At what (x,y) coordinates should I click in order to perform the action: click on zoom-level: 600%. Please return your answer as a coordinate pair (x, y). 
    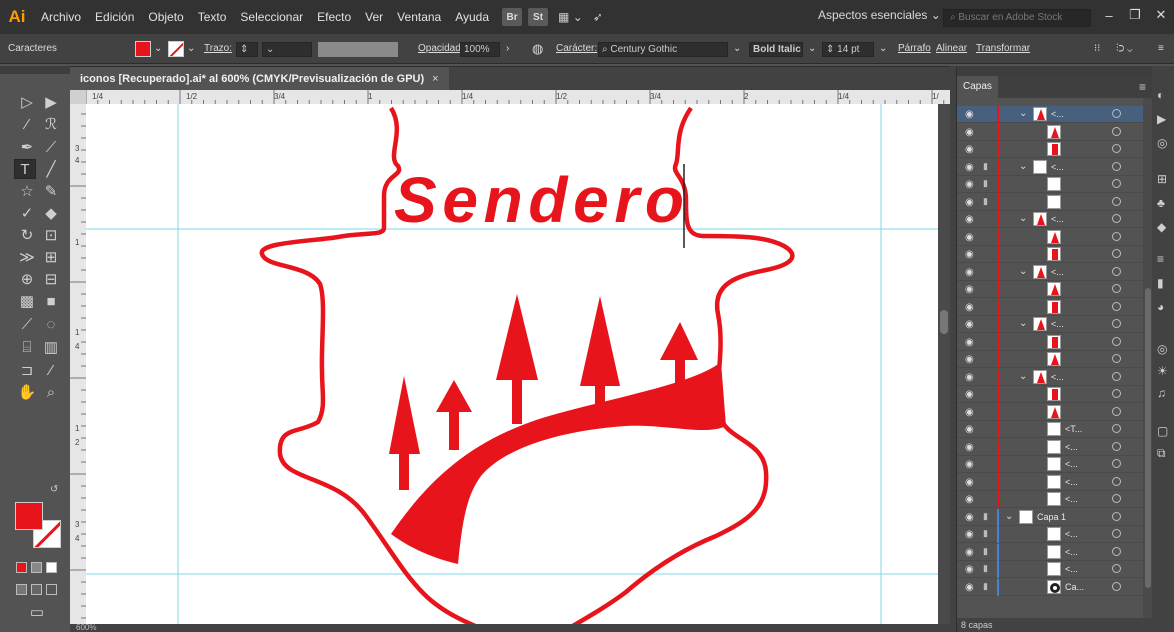
    Looking at the image, I should click on (86, 627).